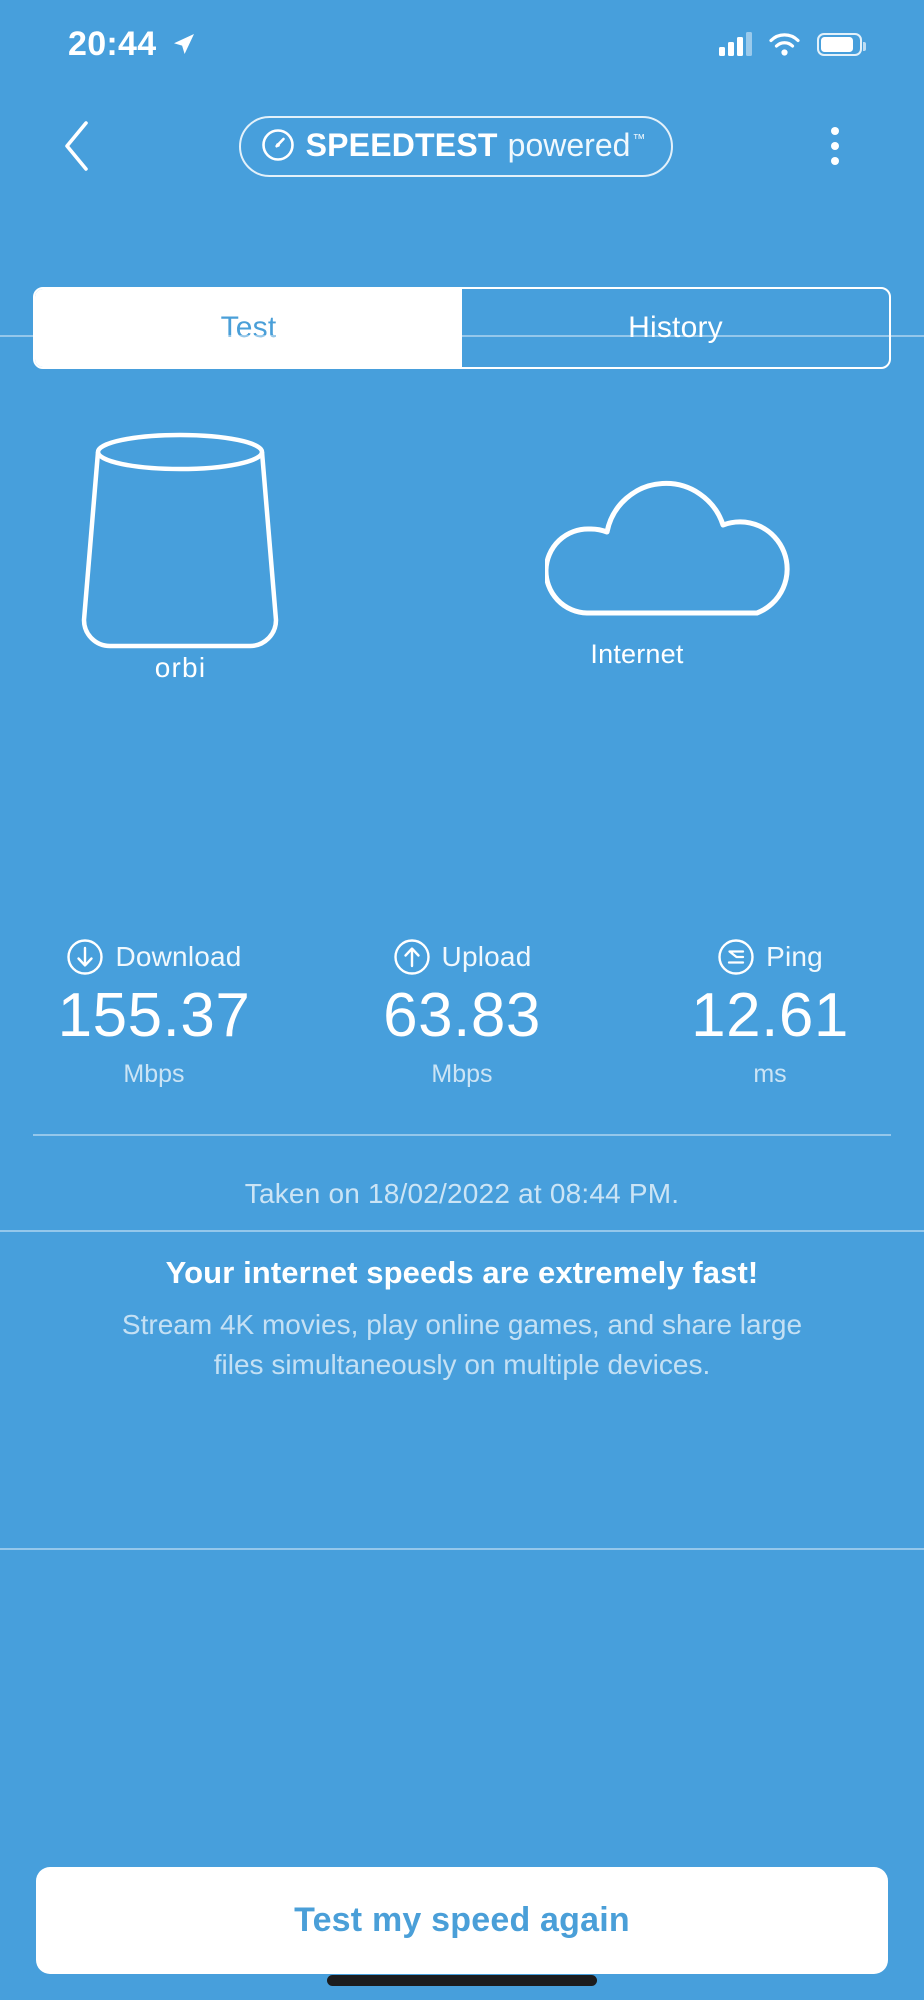  What do you see at coordinates (462, 1272) in the screenshot?
I see `summary-title: Your internet speeds are extremely fast!` at bounding box center [462, 1272].